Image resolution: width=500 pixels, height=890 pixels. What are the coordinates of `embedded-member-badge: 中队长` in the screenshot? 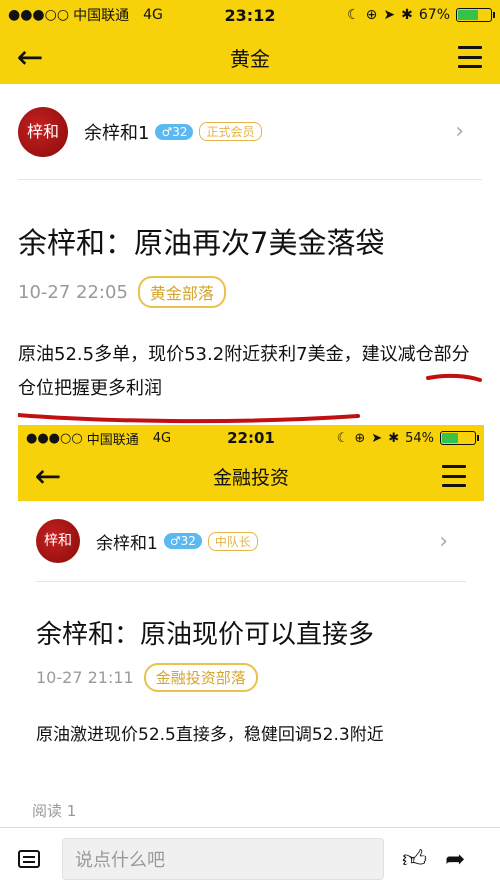 It's located at (232, 541).